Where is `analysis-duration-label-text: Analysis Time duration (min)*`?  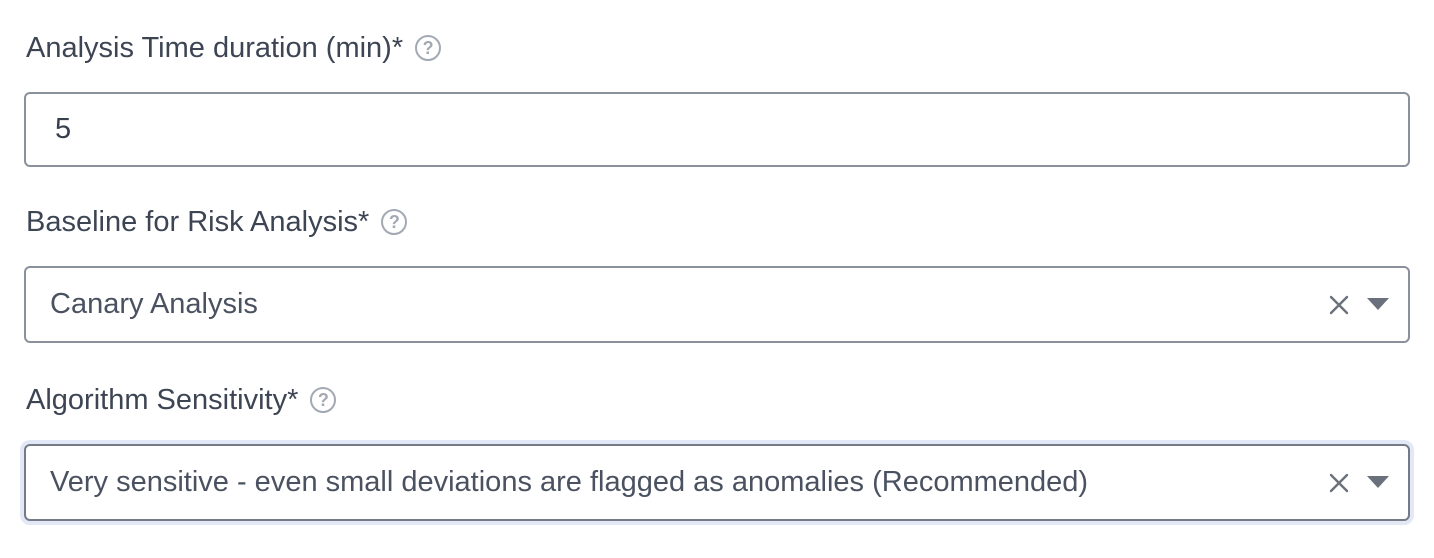 analysis-duration-label-text: Analysis Time duration (min)* is located at coordinates (215, 48).